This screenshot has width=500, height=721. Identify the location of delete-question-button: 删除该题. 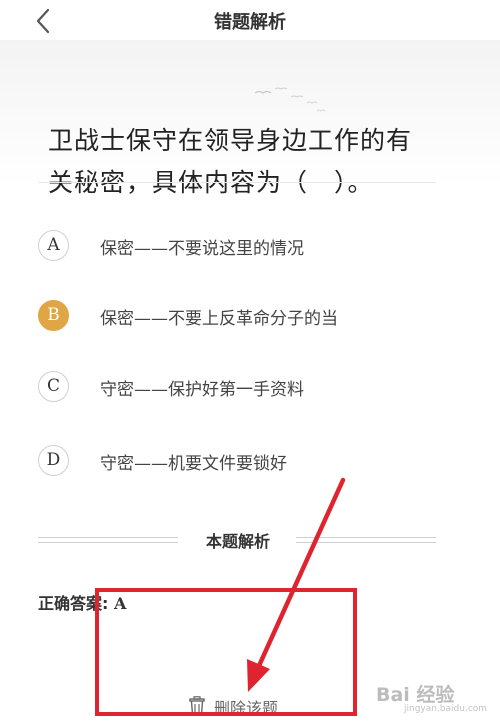
(250, 706).